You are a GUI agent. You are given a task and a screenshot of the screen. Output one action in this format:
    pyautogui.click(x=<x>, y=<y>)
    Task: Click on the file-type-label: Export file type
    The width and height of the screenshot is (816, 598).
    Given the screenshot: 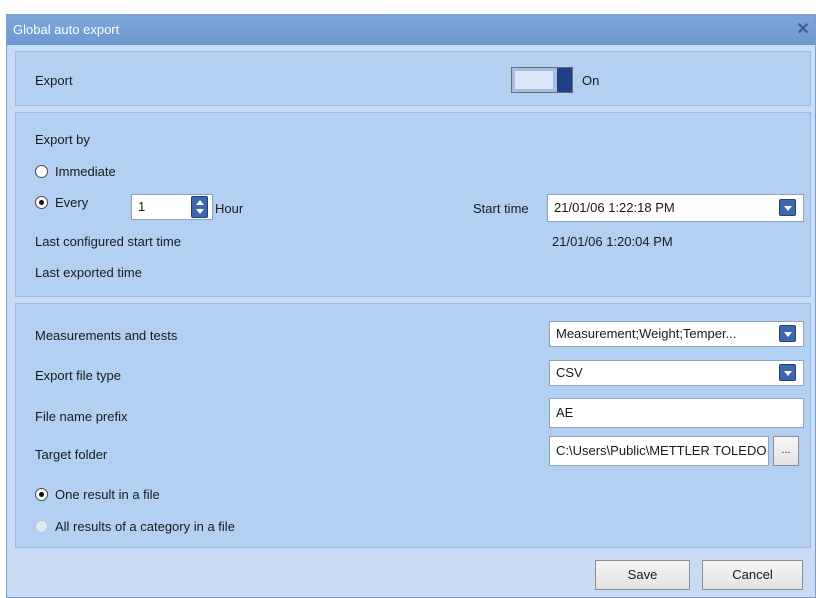 What is the action you would take?
    pyautogui.click(x=78, y=375)
    